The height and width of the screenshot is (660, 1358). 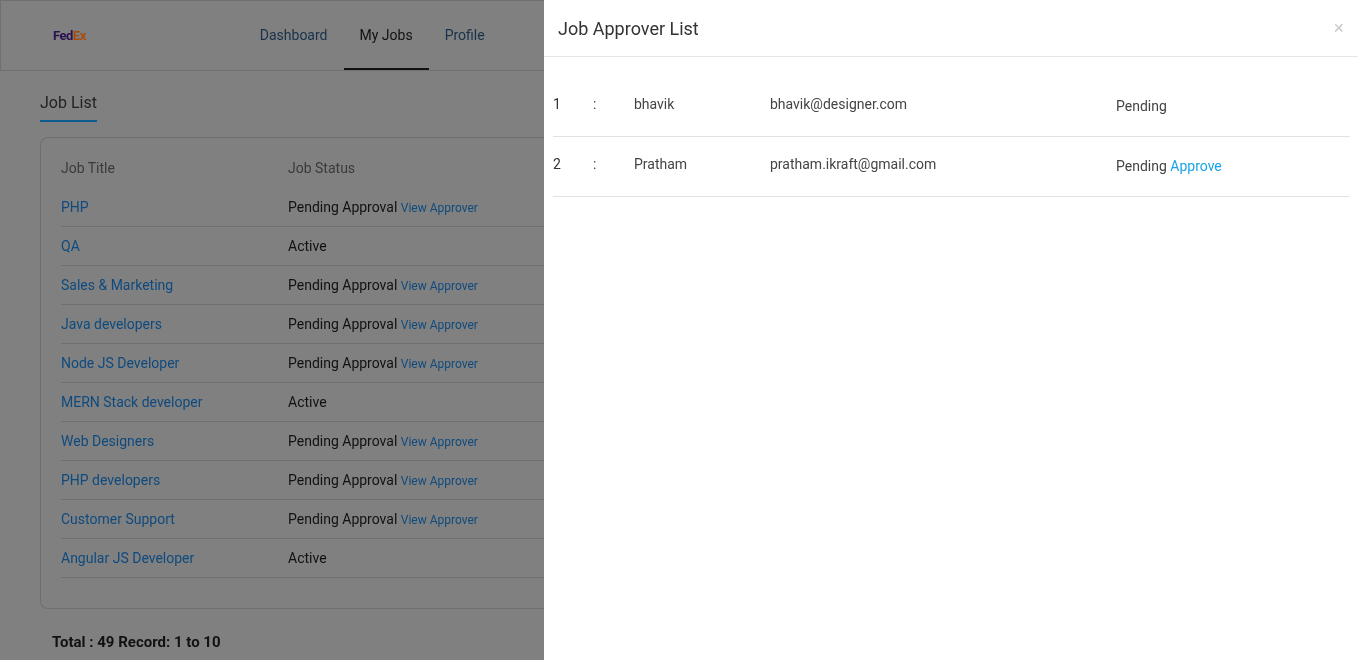 What do you see at coordinates (174, 480) in the screenshot?
I see `job-title-link: PHP developers` at bounding box center [174, 480].